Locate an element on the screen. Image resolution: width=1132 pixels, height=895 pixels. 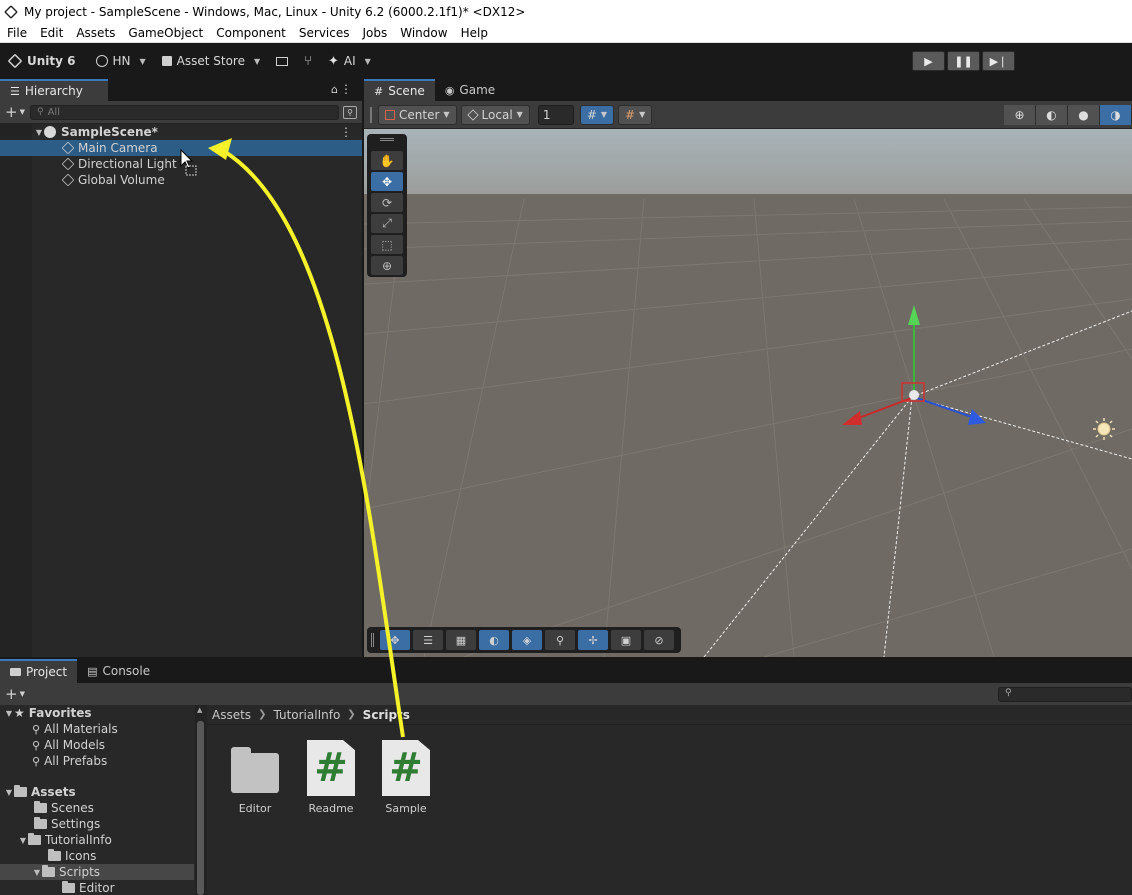
folder-row-scripts: ▼ Scripts is located at coordinates (97, 872).